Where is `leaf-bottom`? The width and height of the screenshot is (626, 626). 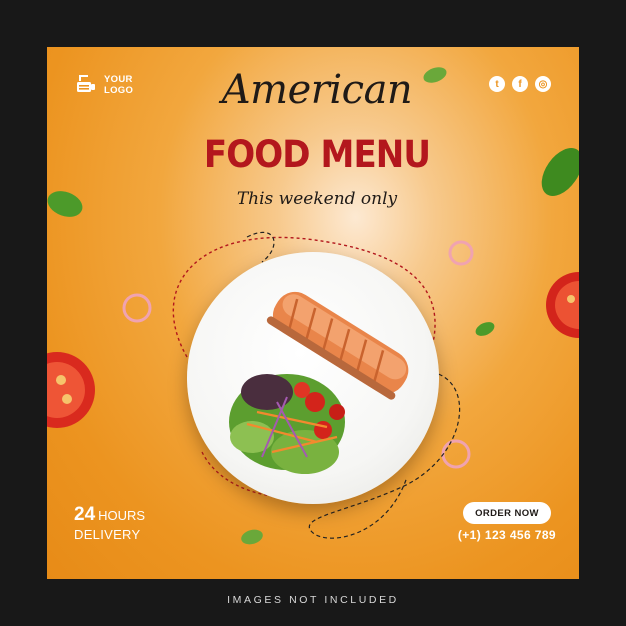 leaf-bottom is located at coordinates (252, 537).